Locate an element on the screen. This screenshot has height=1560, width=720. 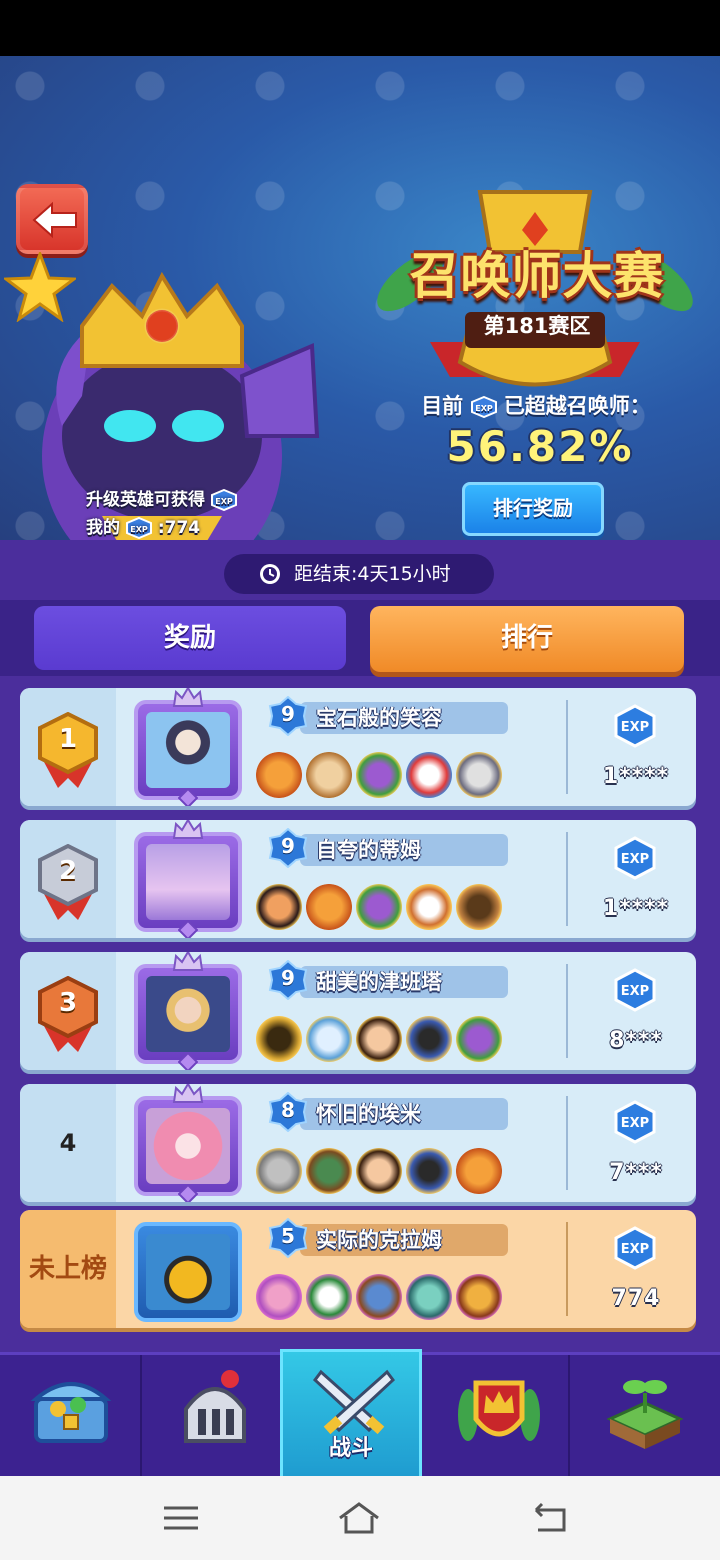
back-nav-icon is located at coordinates (549, 1518).